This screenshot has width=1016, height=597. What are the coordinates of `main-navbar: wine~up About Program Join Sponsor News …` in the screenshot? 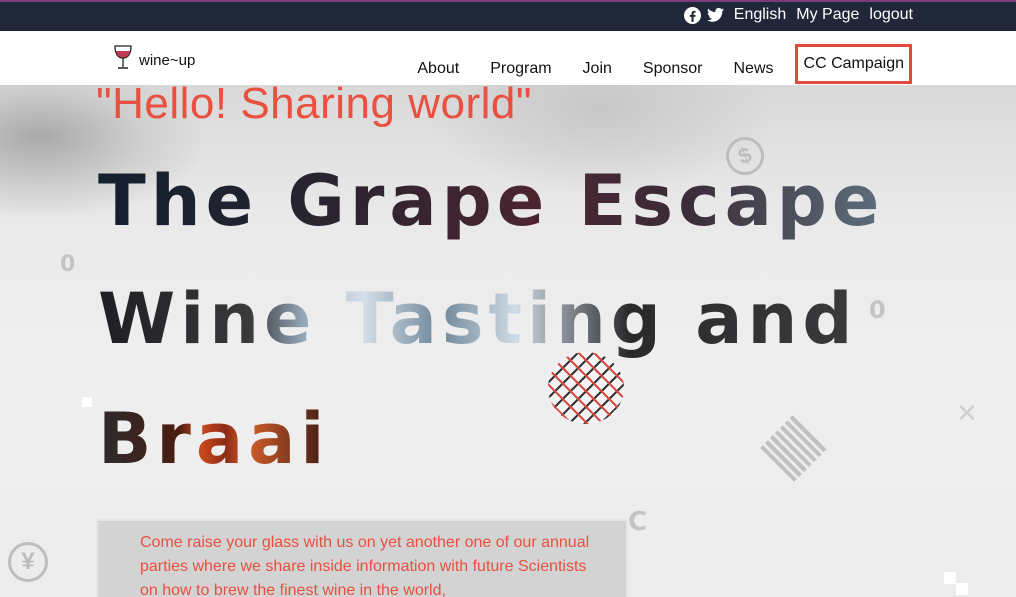 It's located at (508, 58).